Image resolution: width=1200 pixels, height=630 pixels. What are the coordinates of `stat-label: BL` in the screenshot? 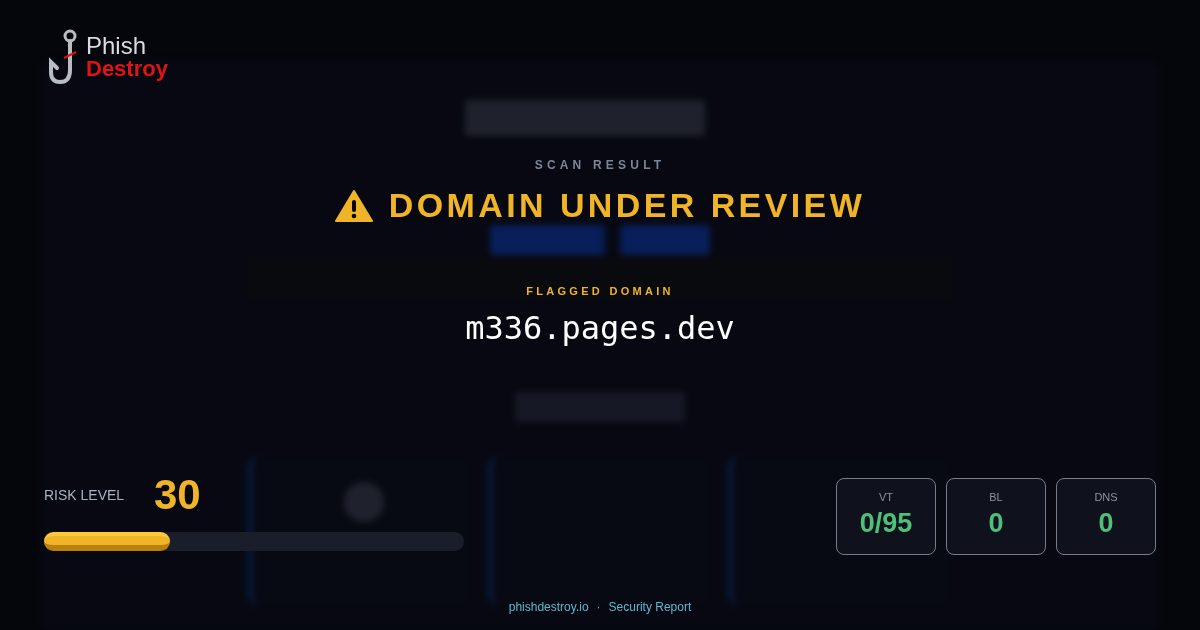 It's located at (996, 497).